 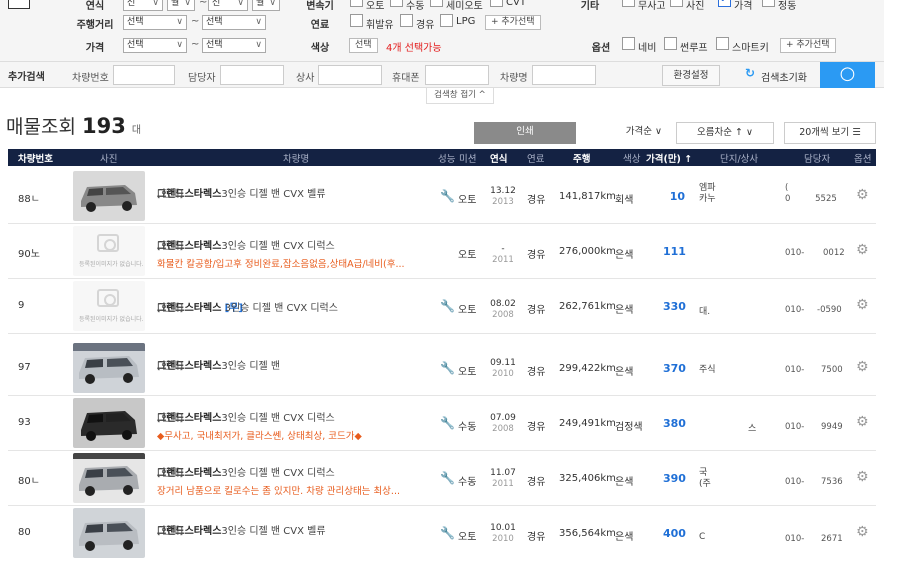 What do you see at coordinates (847, 75) in the screenshot?
I see `search-button: ○` at bounding box center [847, 75].